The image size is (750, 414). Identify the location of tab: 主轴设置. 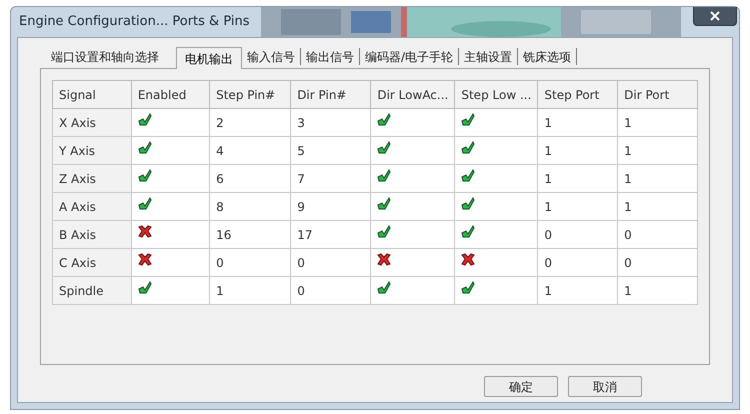
(488, 56).